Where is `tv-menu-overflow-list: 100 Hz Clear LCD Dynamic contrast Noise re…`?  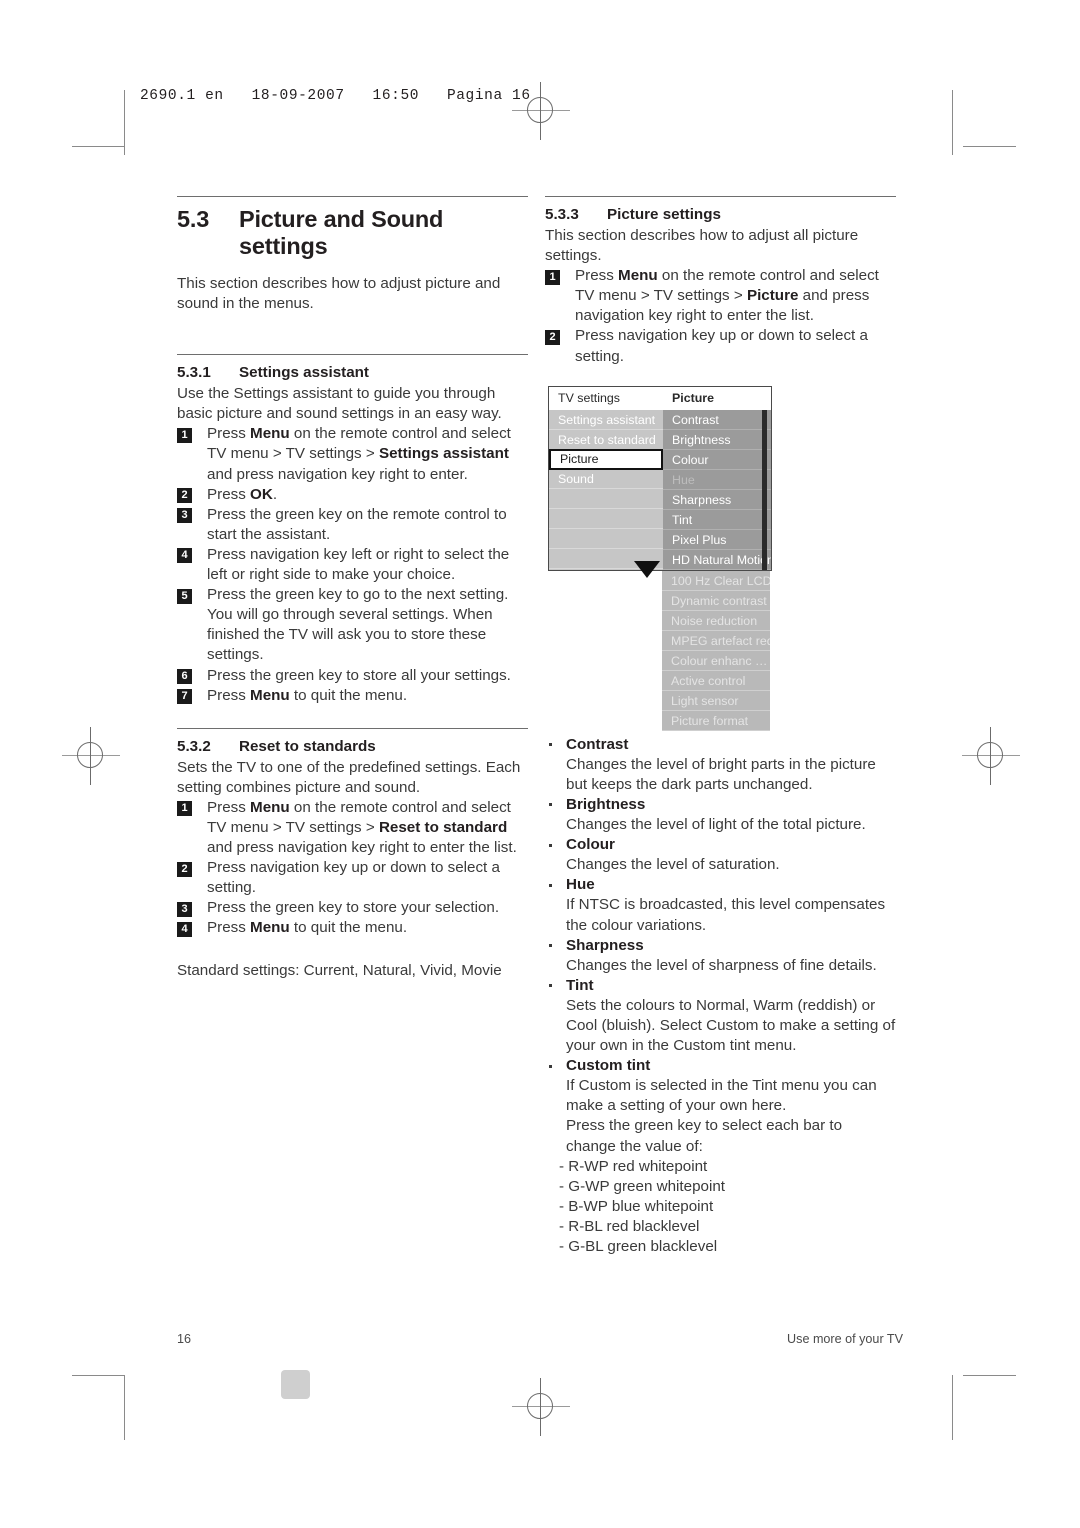 tv-menu-overflow-list: 100 Hz Clear LCD Dynamic contrast Noise re… is located at coordinates (716, 651).